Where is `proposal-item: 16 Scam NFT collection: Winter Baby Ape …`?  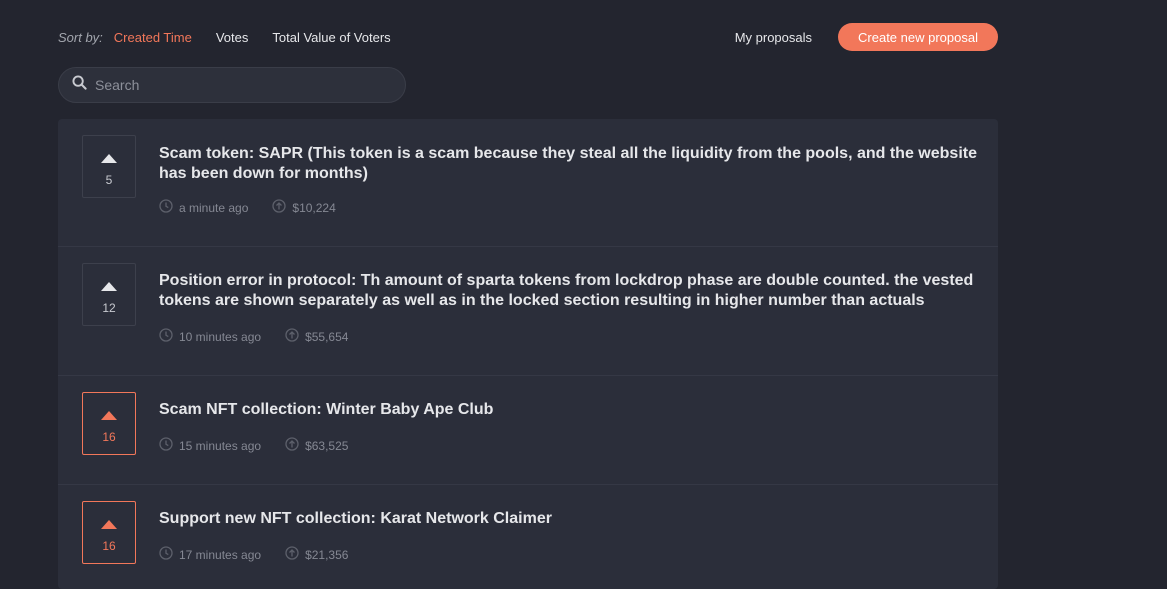
proposal-item: 16 Scam NFT collection: Winter Baby Ape … is located at coordinates (528, 430).